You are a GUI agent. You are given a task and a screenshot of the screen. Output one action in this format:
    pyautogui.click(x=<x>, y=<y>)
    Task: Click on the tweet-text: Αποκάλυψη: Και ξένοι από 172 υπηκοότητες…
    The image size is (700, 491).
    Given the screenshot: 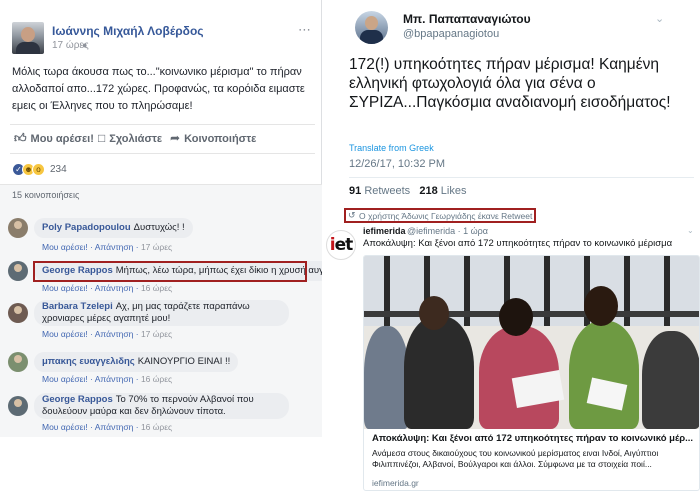 What is the action you would take?
    pyautogui.click(x=518, y=243)
    